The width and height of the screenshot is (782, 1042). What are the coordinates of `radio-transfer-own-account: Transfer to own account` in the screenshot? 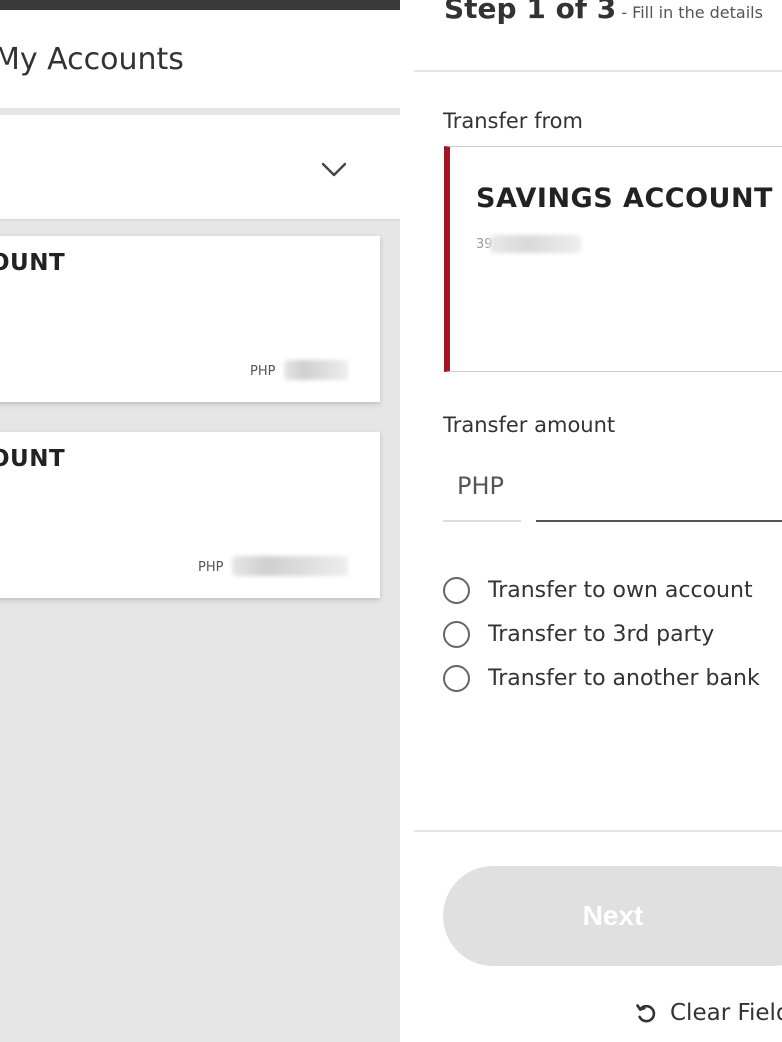 It's located at (598, 590).